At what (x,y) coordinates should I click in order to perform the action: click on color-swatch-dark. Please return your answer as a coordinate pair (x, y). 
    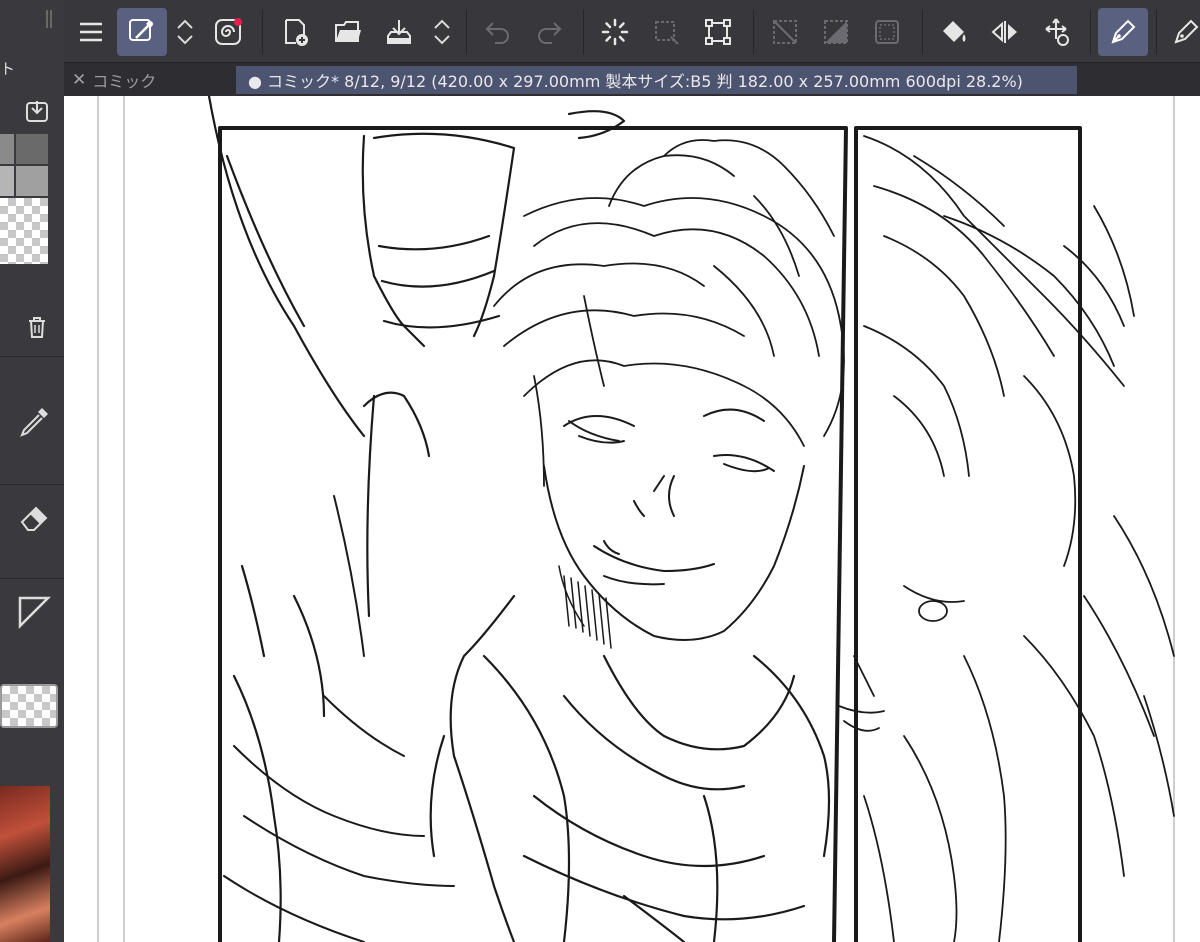
    Looking at the image, I should click on (7, 149).